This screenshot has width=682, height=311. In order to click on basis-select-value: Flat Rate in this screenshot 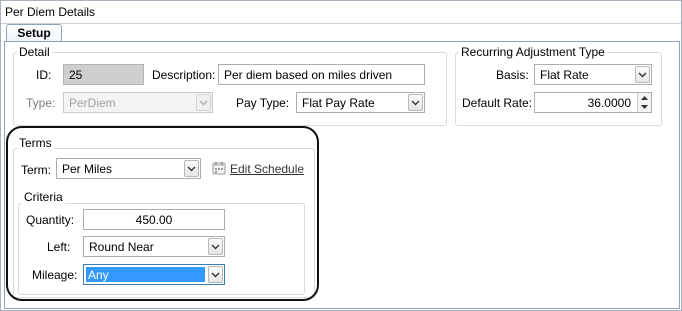, I will do `click(564, 75)`.